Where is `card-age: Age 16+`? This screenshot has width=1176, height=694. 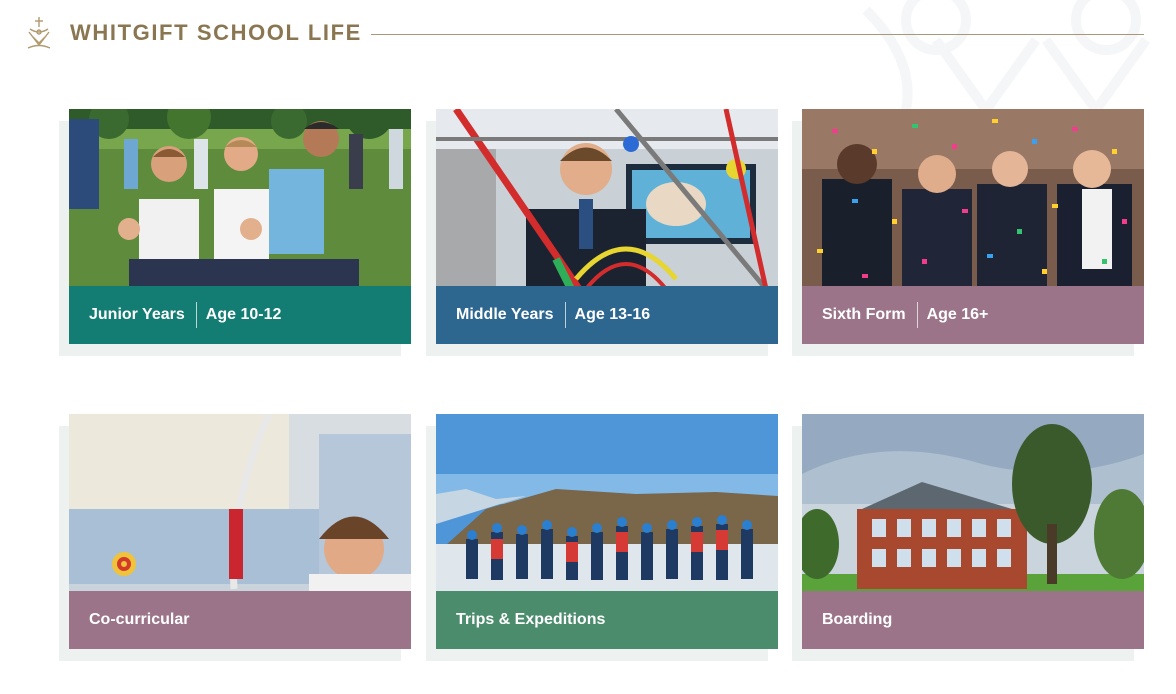
card-age: Age 16+ is located at coordinates (957, 314).